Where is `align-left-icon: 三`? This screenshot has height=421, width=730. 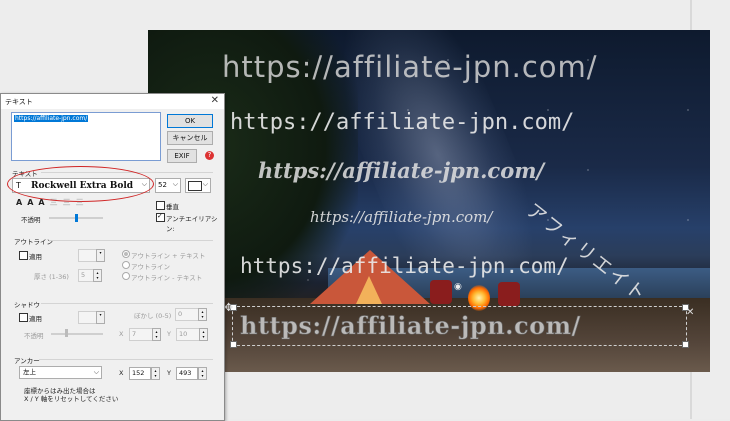 align-left-icon: 三 is located at coordinates (56, 202).